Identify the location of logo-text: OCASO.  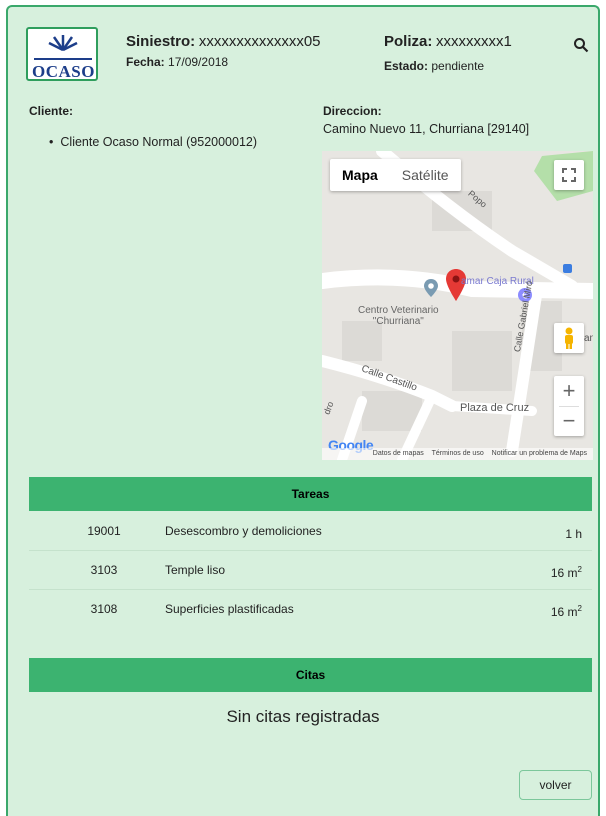
(63, 71).